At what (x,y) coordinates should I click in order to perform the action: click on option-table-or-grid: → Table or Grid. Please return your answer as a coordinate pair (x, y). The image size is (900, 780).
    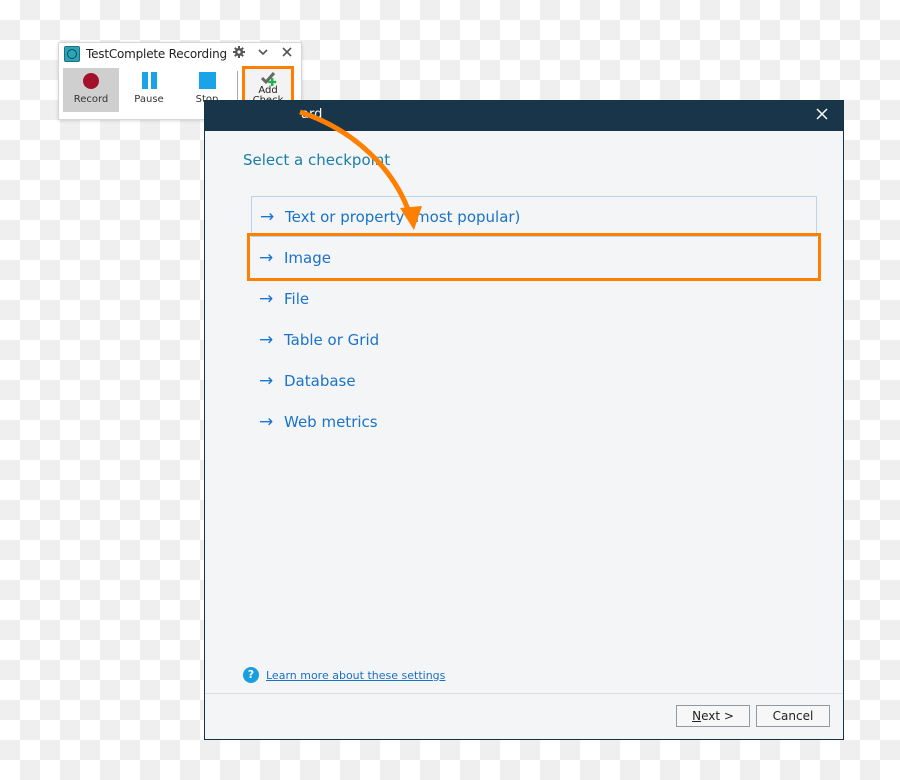
    Looking at the image, I should click on (534, 339).